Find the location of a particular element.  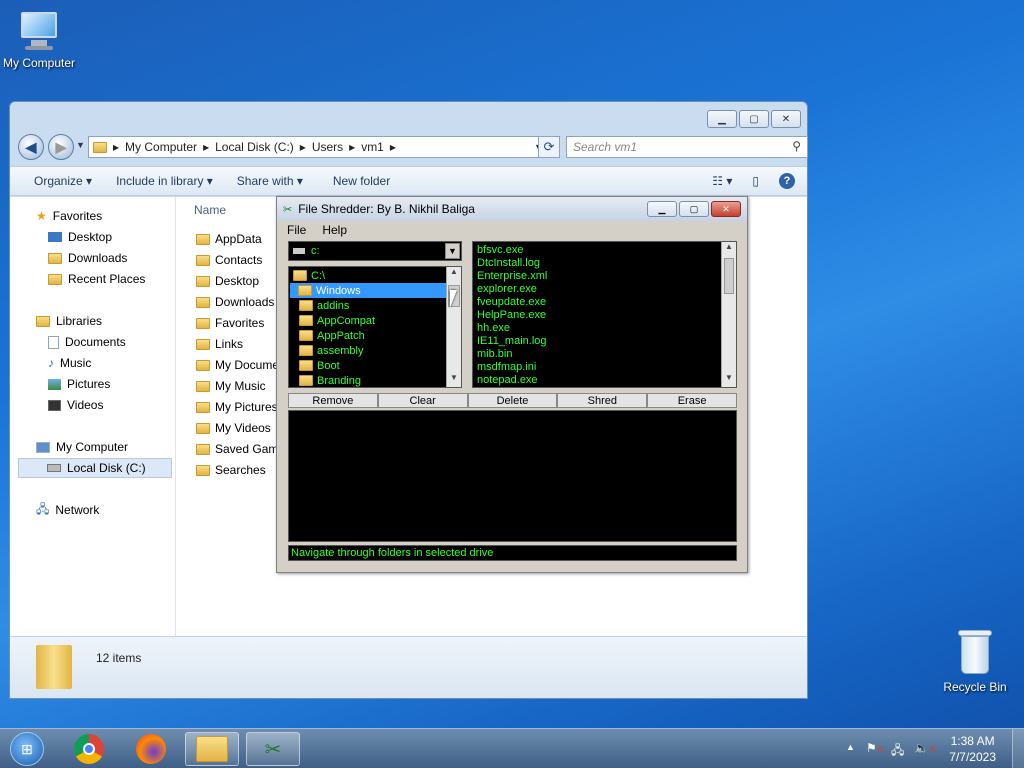

nav-recent-places: Recent Places is located at coordinates (96, 279).